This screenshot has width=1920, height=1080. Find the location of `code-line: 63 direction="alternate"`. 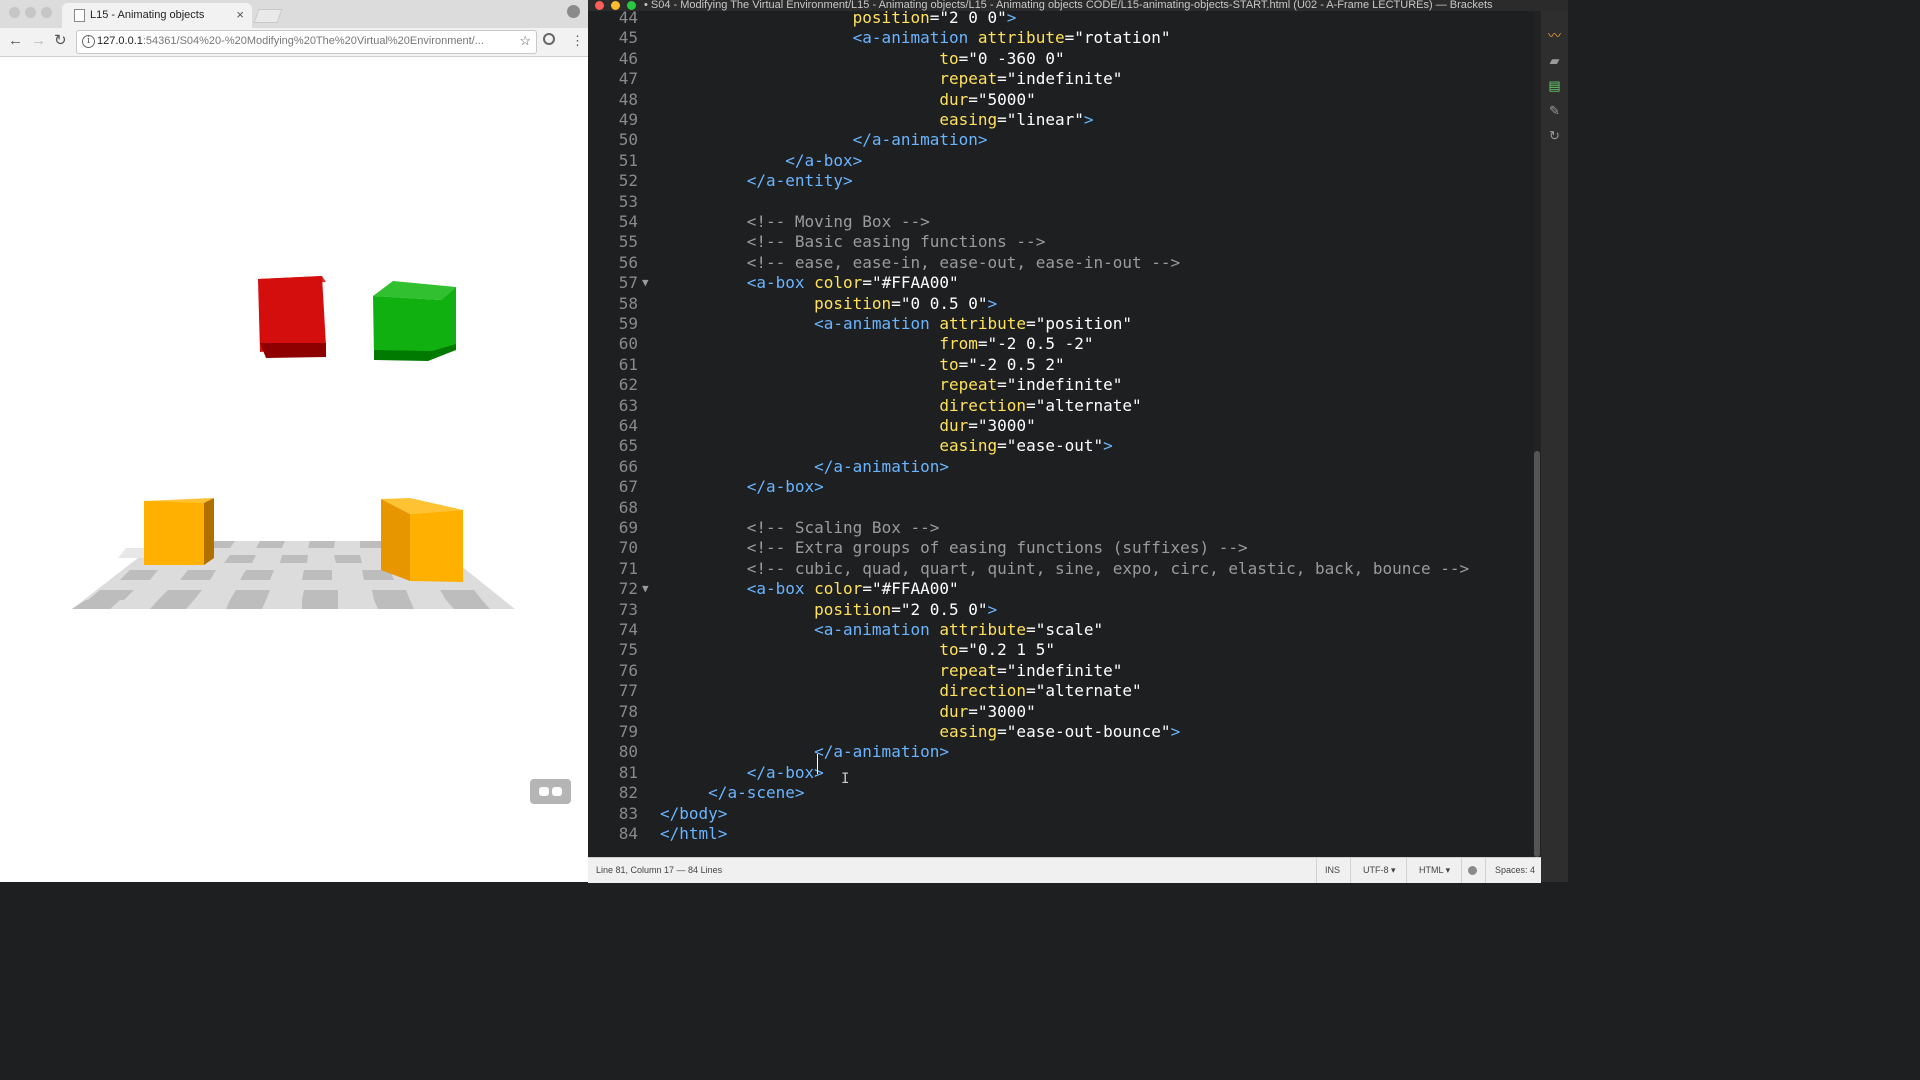

code-line: 63 direction="alternate" is located at coordinates (1059, 406).